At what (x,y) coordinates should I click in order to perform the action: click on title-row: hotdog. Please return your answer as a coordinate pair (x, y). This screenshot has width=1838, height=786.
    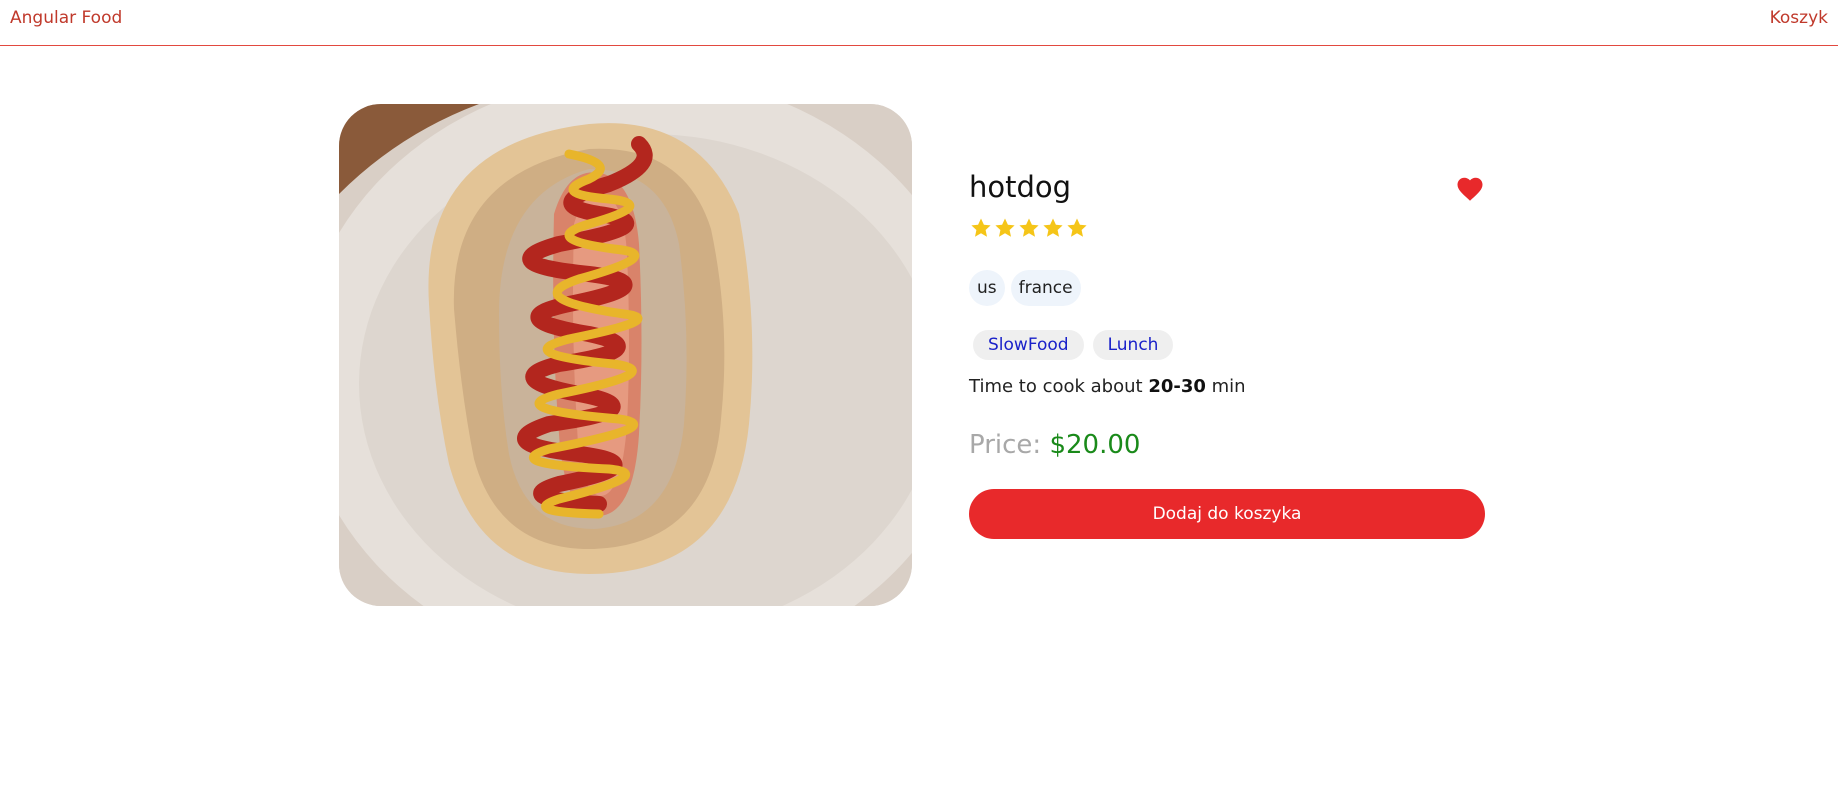
    Looking at the image, I should click on (1227, 190).